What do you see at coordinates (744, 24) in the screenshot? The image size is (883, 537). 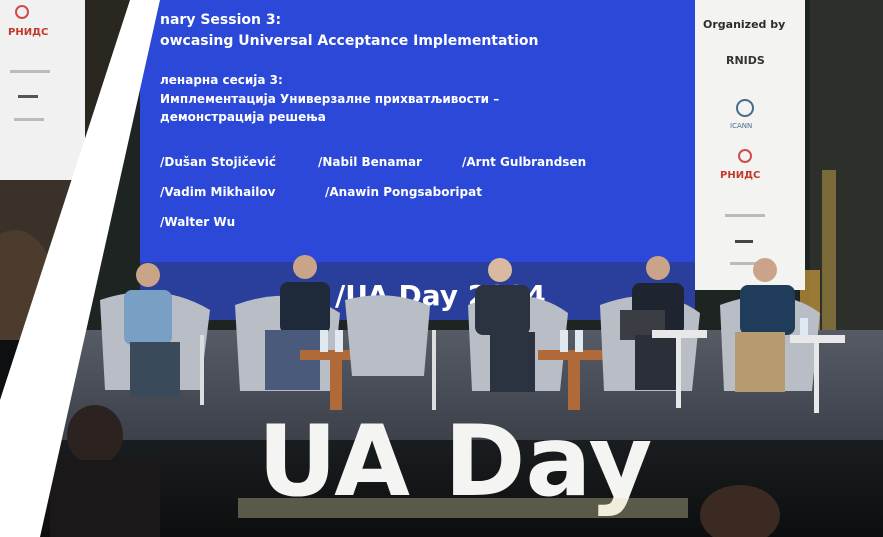 I see `organized-by-label: Organized by` at bounding box center [744, 24].